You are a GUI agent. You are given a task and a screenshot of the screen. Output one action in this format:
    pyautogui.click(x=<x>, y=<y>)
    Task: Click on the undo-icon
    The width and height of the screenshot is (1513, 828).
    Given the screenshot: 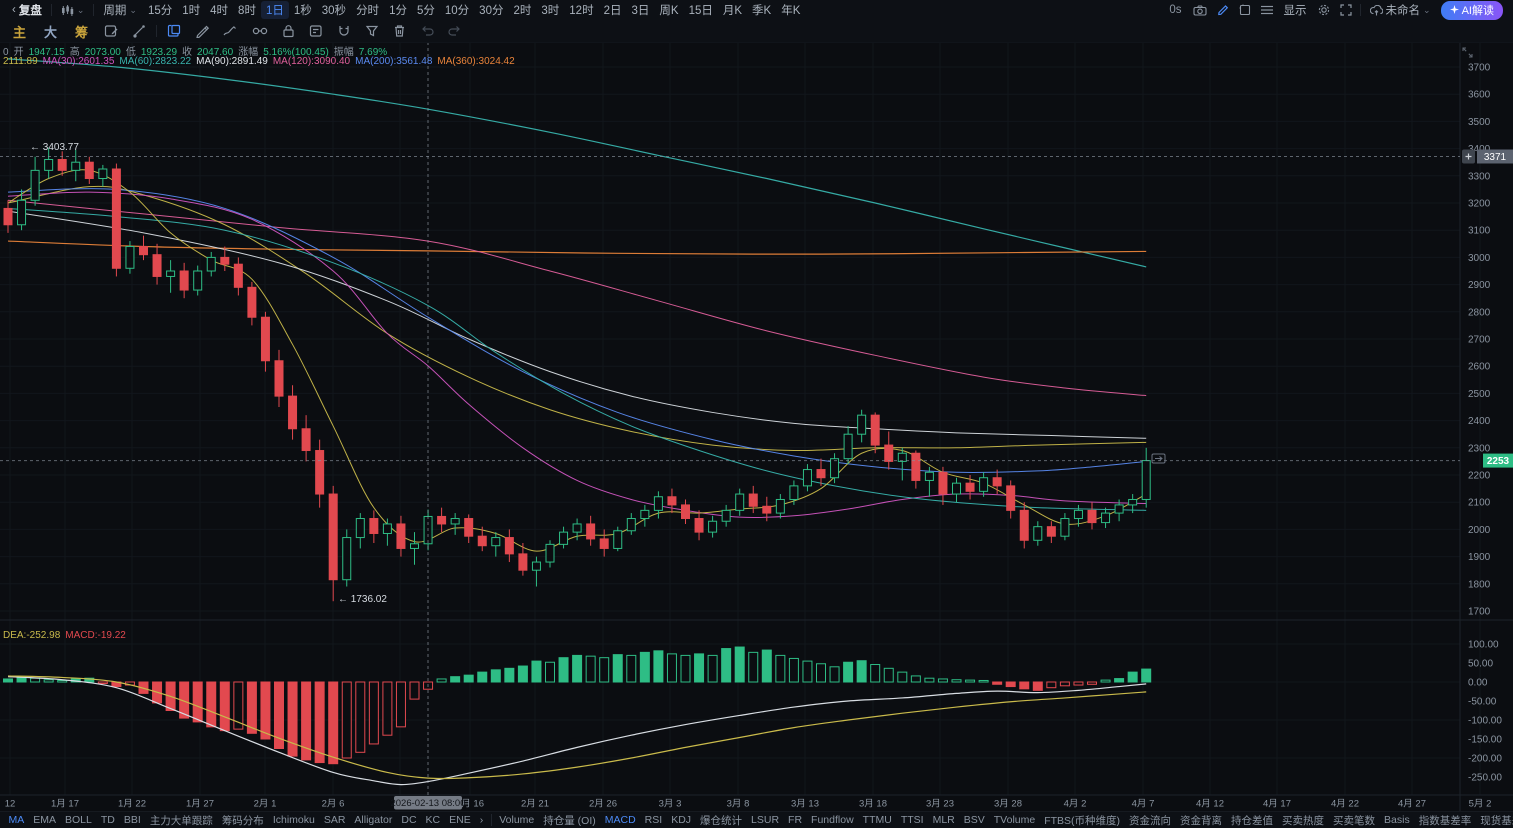 What is the action you would take?
    pyautogui.click(x=427, y=31)
    